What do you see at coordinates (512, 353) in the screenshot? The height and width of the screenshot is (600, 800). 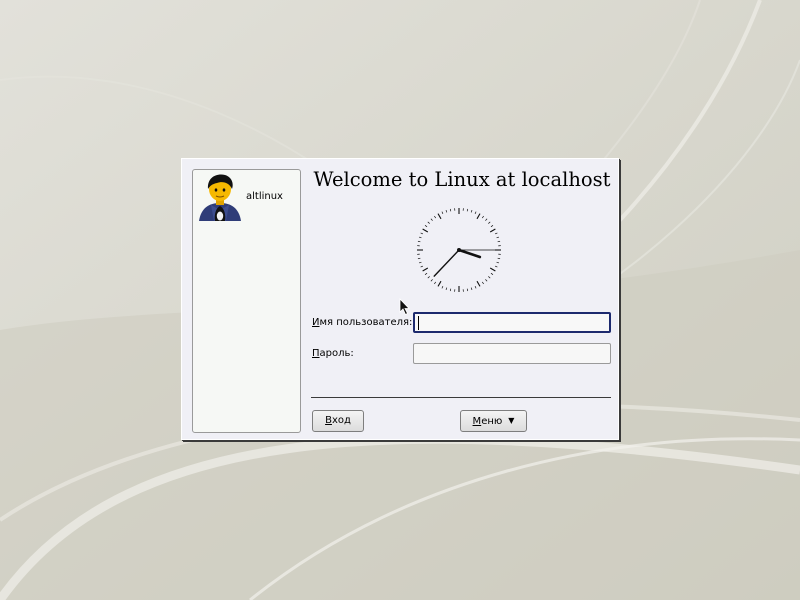 I see `password-input` at bounding box center [512, 353].